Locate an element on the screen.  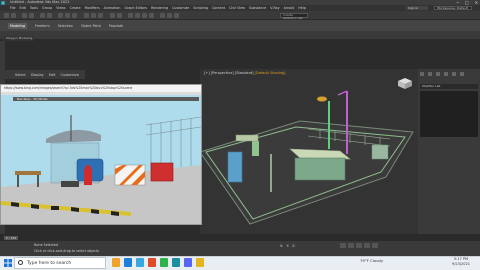
system-clock: 5:17 PM 9/23/2021 is located at coordinates (461, 262).